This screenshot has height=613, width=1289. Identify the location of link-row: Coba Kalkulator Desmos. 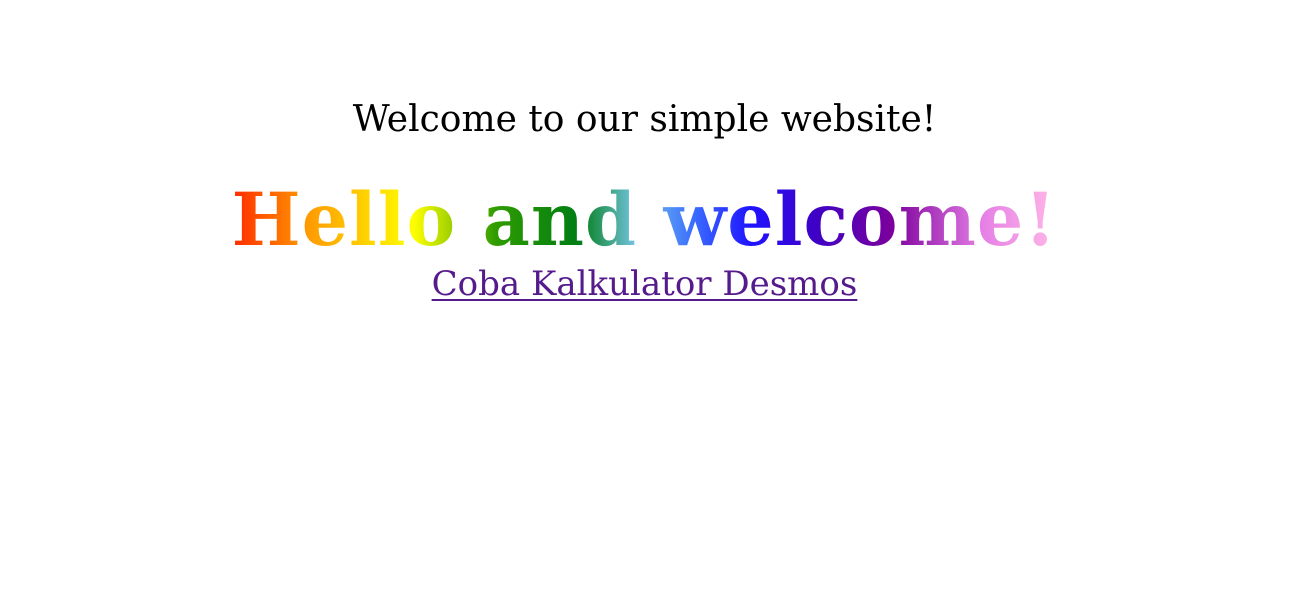
(644, 284).